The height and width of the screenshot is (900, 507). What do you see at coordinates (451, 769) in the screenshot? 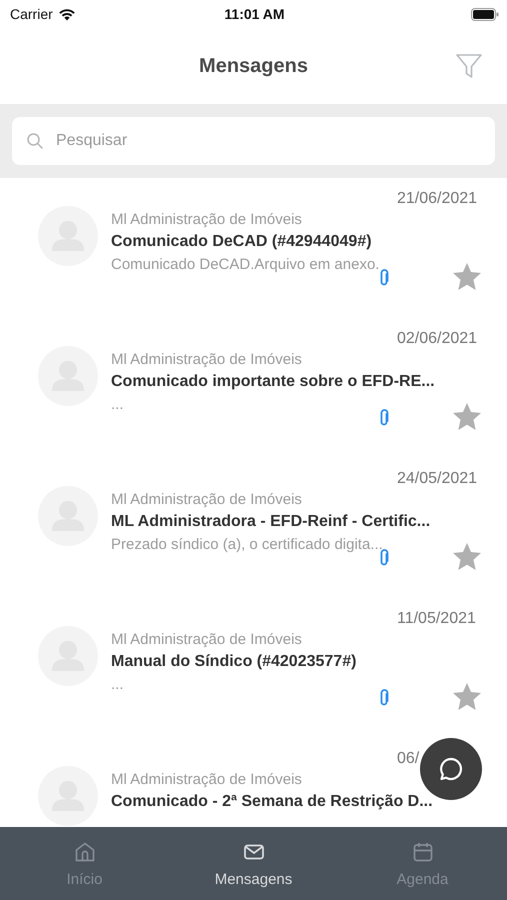
I see `chat-bubble-icon` at bounding box center [451, 769].